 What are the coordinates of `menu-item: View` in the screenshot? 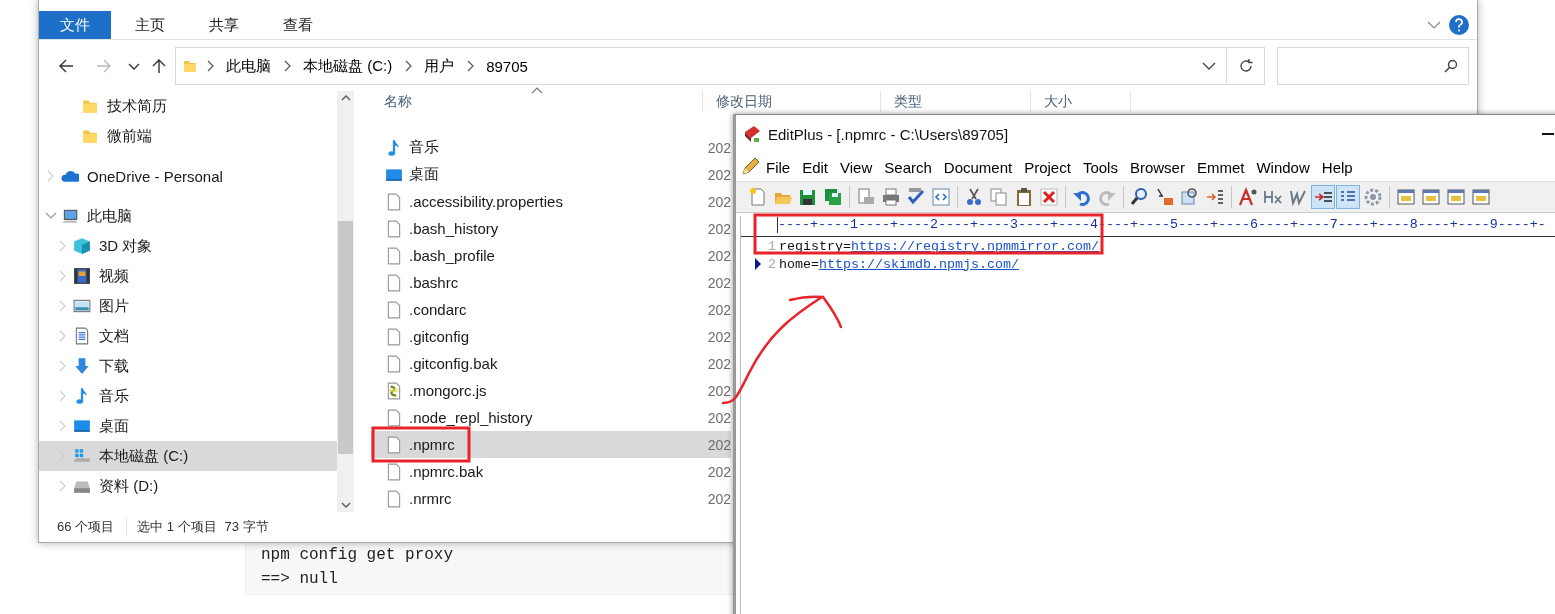 It's located at (856, 167).